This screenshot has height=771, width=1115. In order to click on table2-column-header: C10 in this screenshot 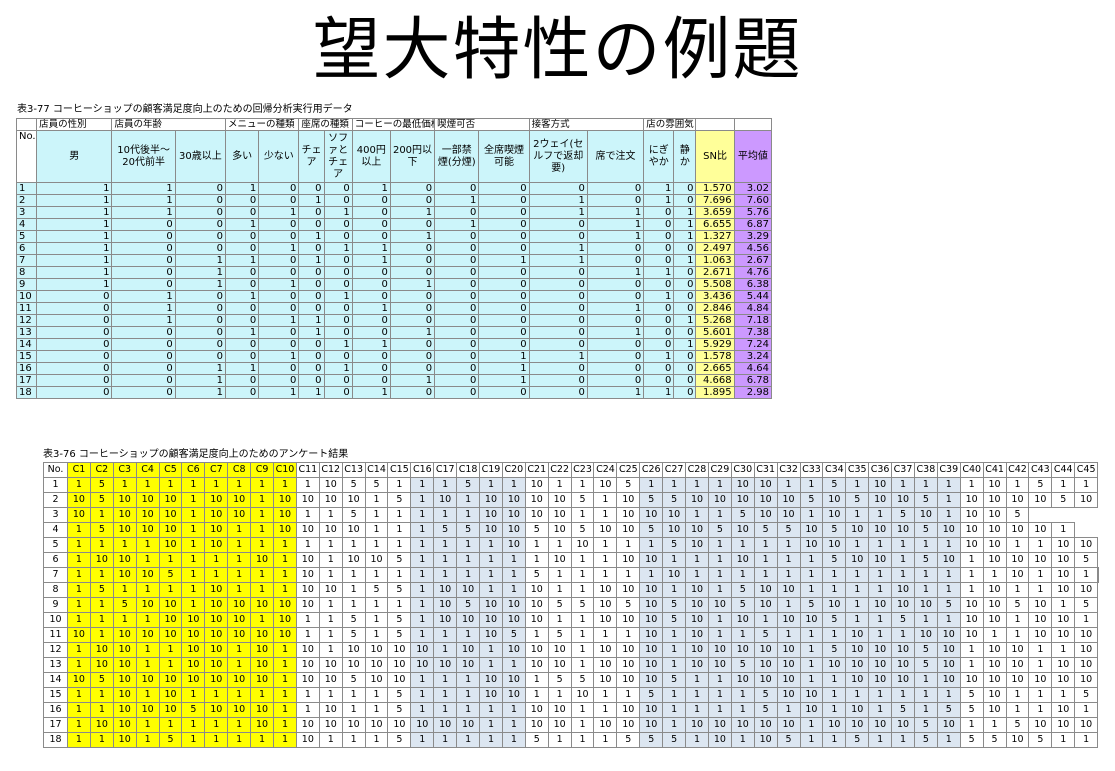, I will do `click(285, 470)`.